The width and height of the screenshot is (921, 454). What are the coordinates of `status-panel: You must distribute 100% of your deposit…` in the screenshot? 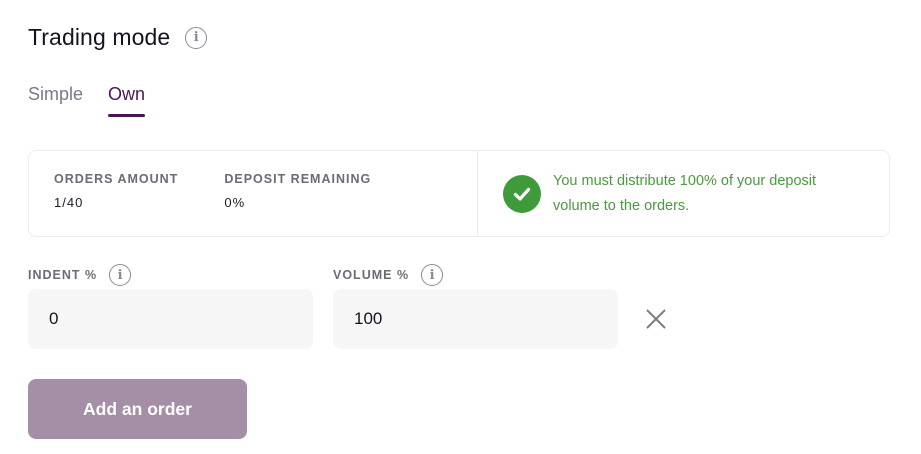 It's located at (683, 193).